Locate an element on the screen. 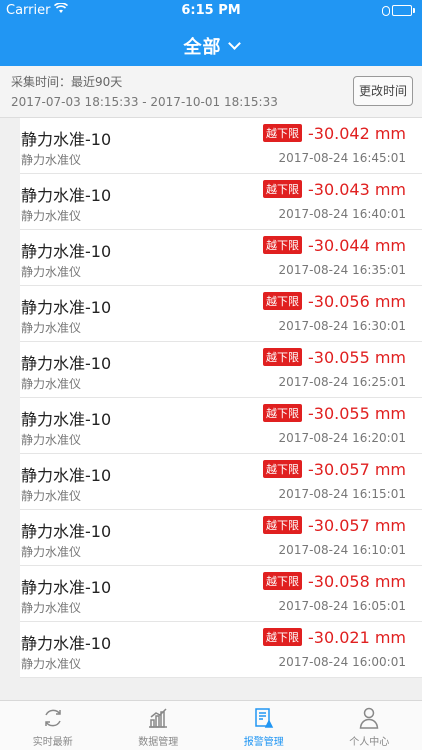 This screenshot has width=422, height=750. alert-timestamp: 2017-08-24 16:40:01 is located at coordinates (342, 214).